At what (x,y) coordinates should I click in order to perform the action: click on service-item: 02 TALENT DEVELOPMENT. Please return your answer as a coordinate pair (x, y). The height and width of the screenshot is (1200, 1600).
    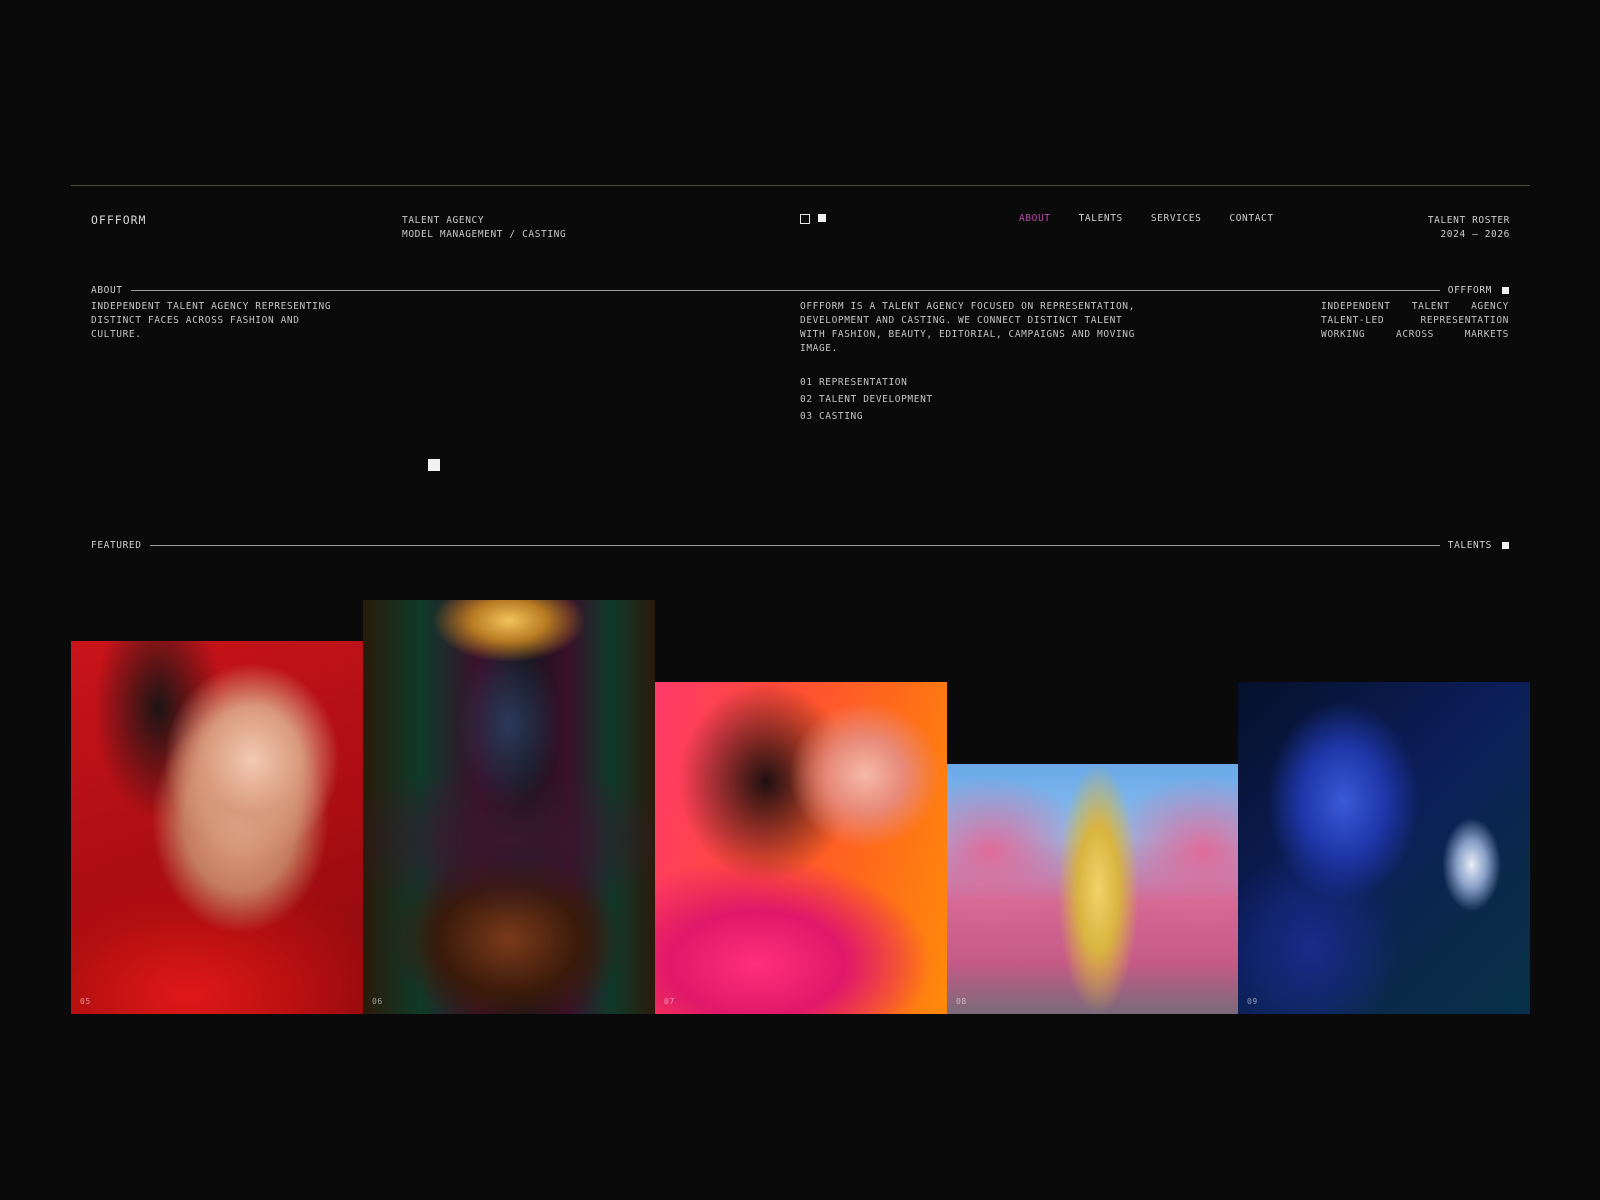
    Looking at the image, I should click on (866, 399).